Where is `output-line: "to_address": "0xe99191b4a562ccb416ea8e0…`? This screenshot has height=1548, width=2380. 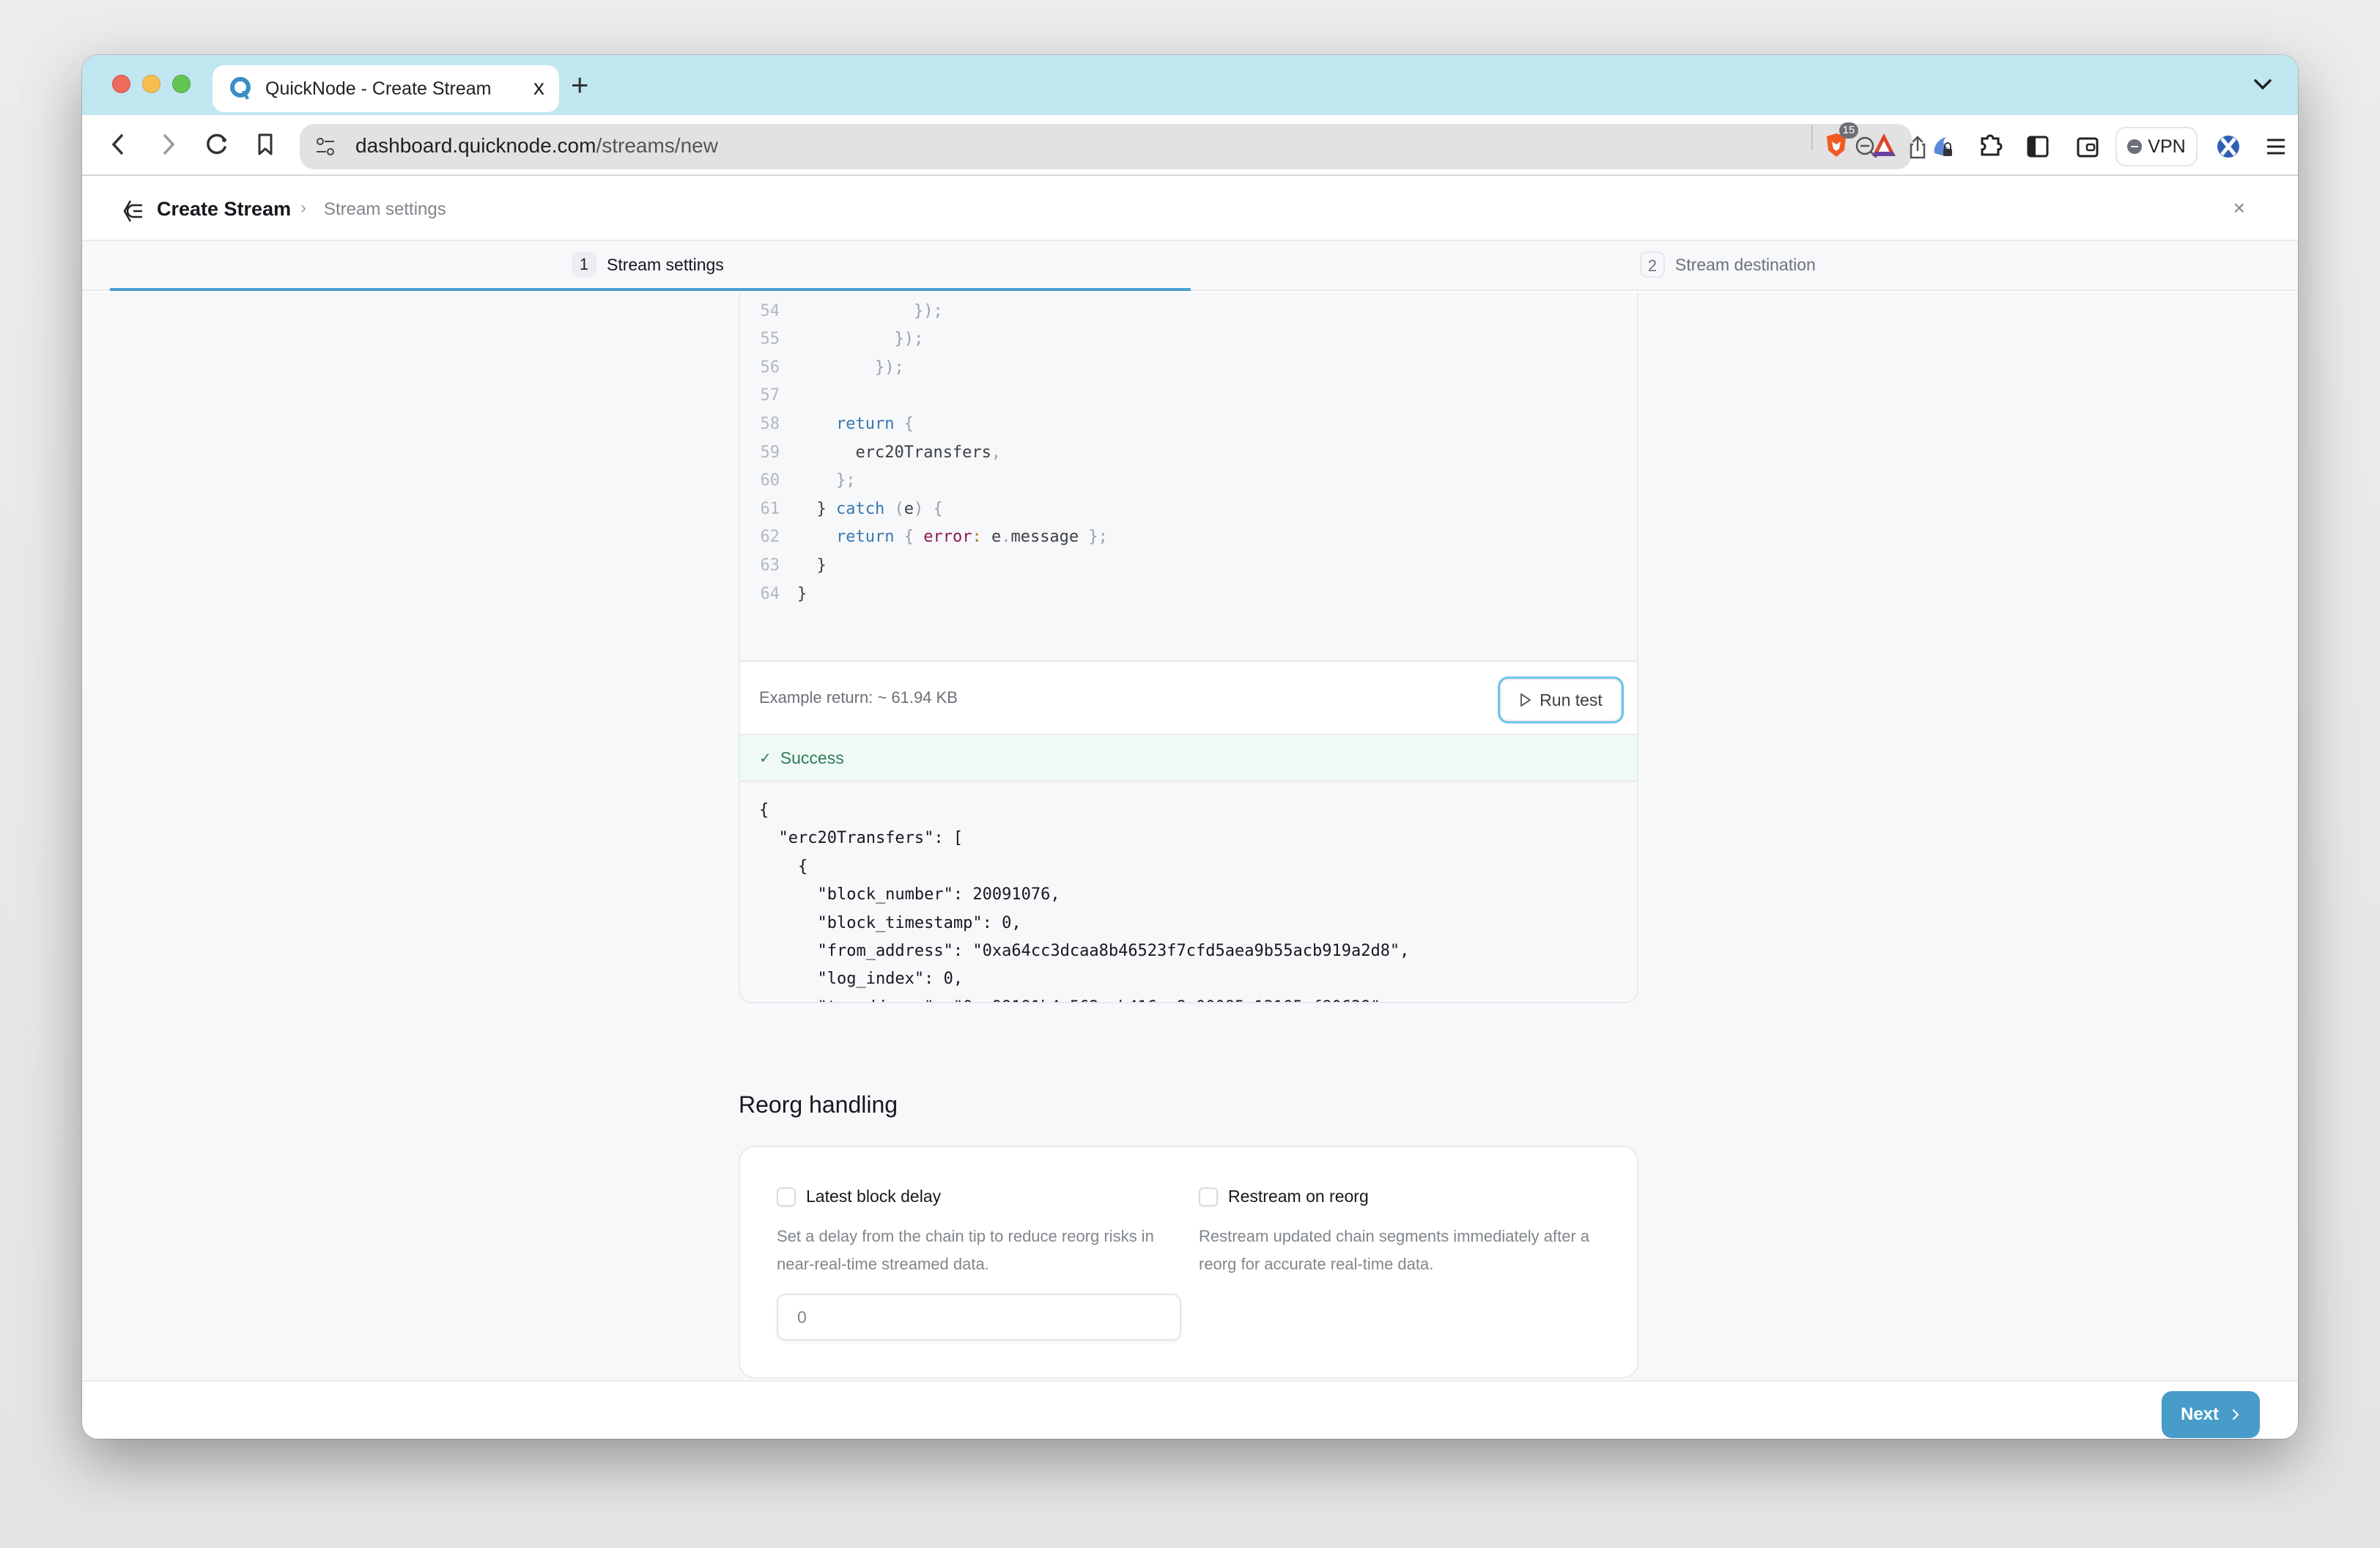
output-line: "to_address": "0xe99191b4a562ccb416ea8e0… is located at coordinates (1074, 998).